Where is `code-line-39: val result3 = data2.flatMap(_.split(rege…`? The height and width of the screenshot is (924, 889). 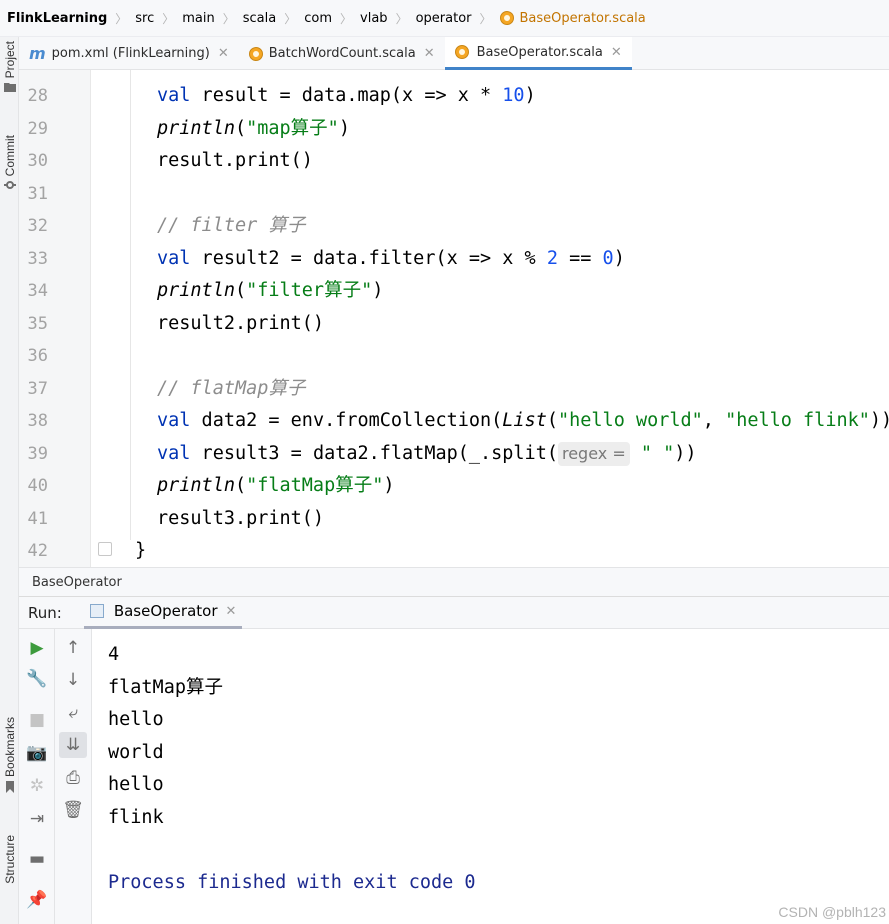
code-line-39: val result3 = data2.flatMap(_.split(rege… is located at coordinates (427, 453).